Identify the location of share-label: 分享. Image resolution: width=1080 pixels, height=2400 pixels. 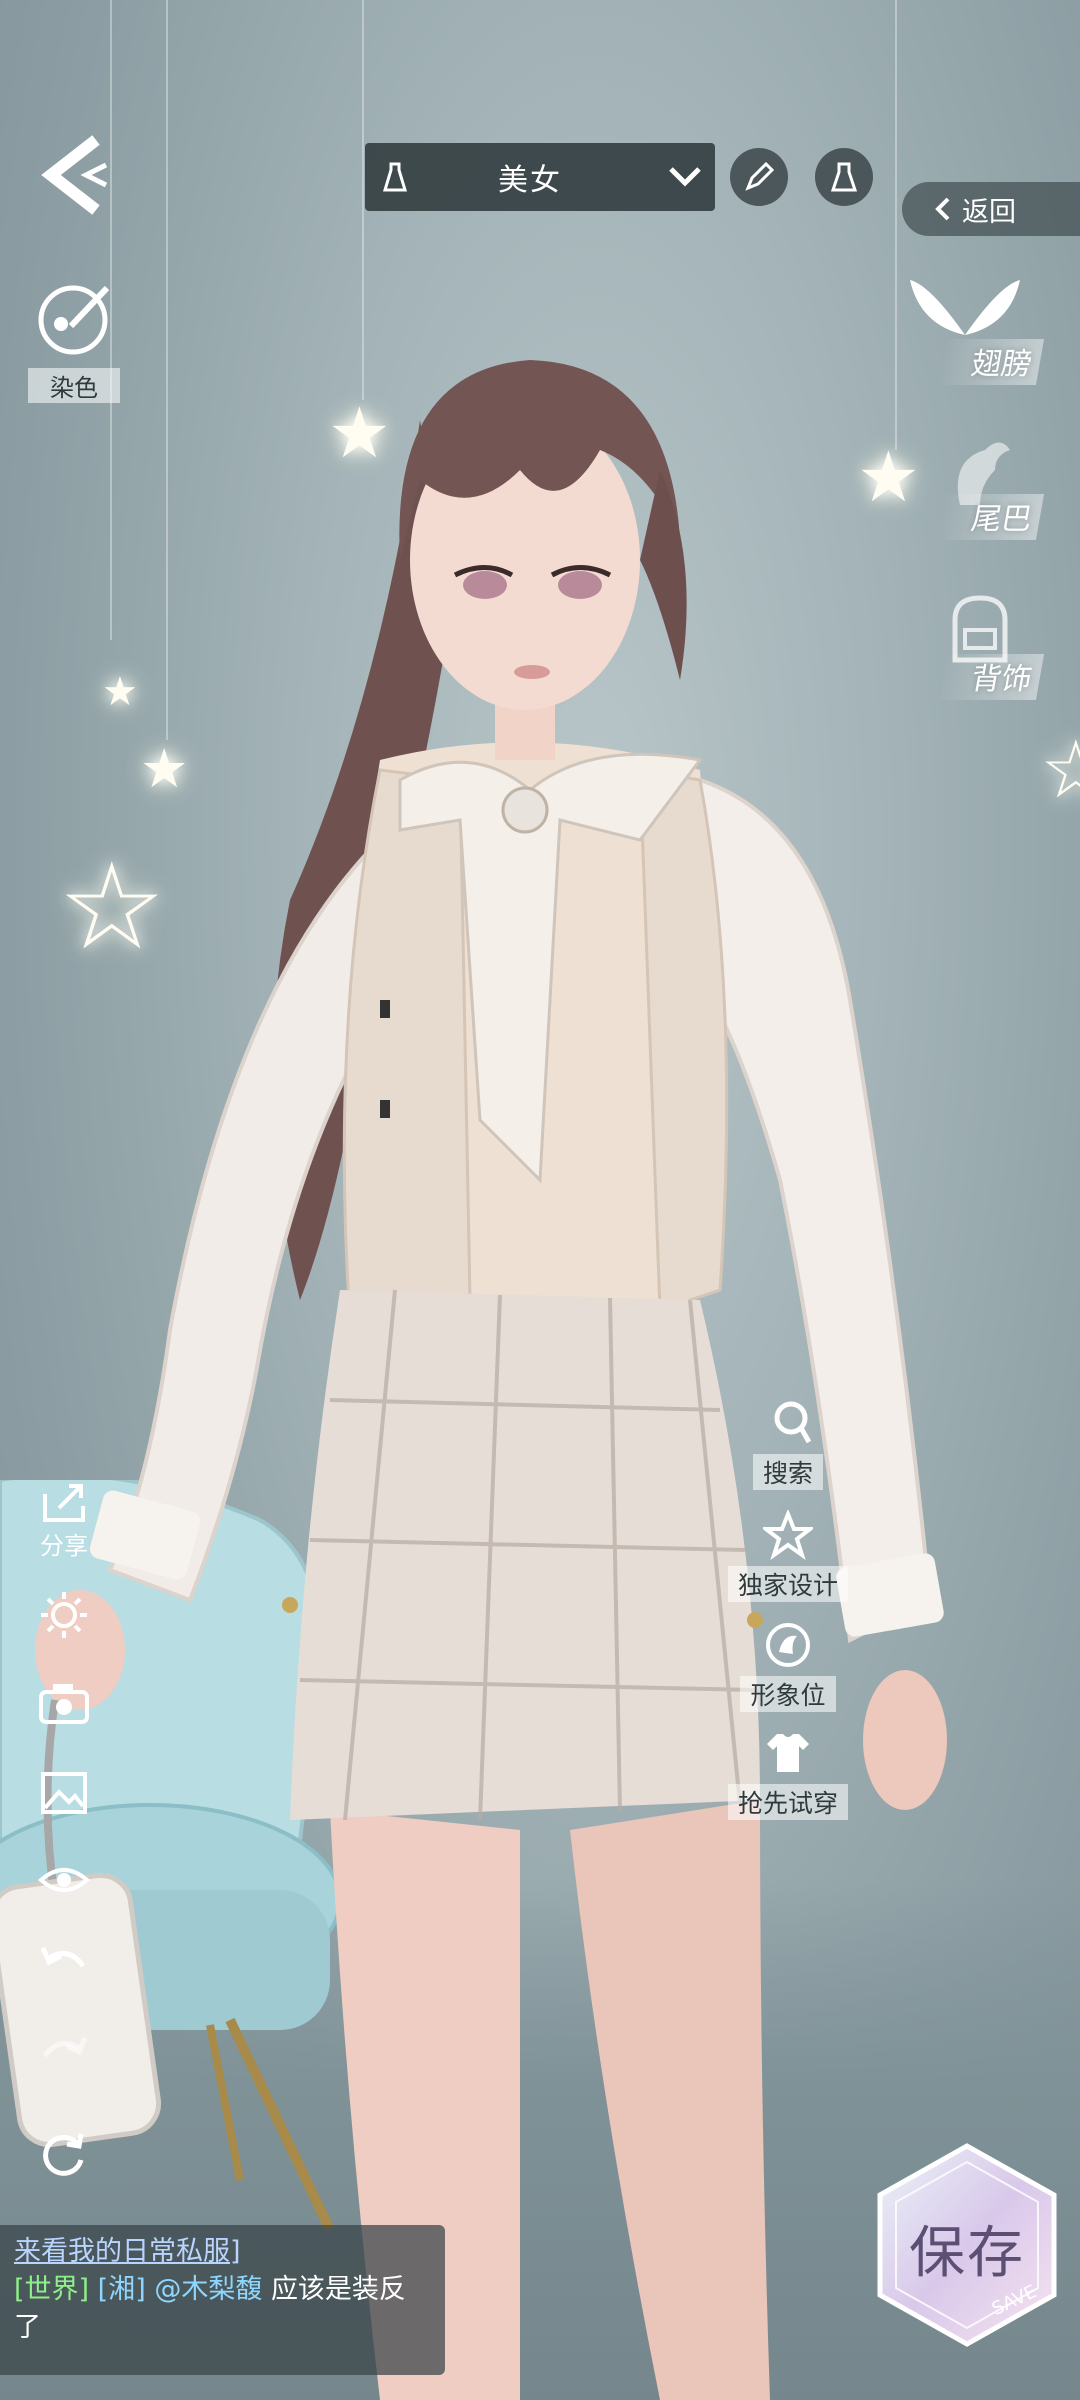
(64, 1546).